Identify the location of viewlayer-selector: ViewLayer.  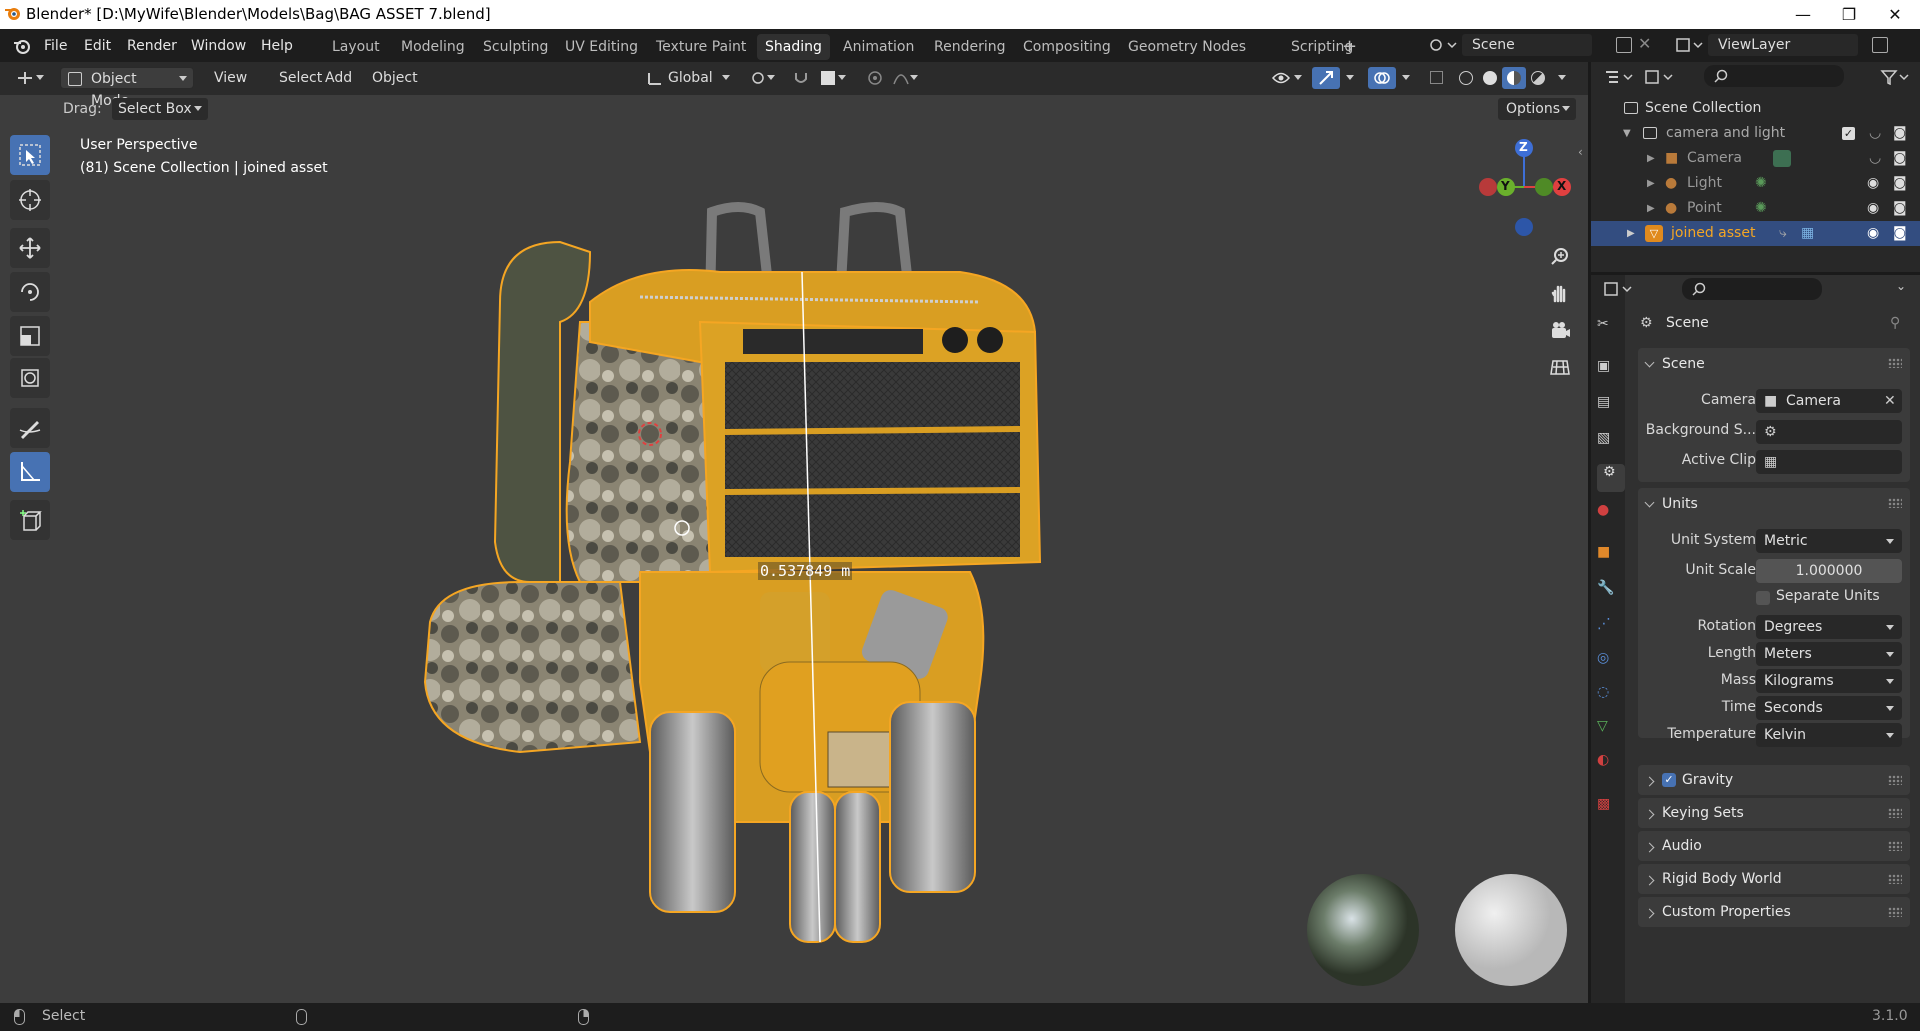
(1792, 45).